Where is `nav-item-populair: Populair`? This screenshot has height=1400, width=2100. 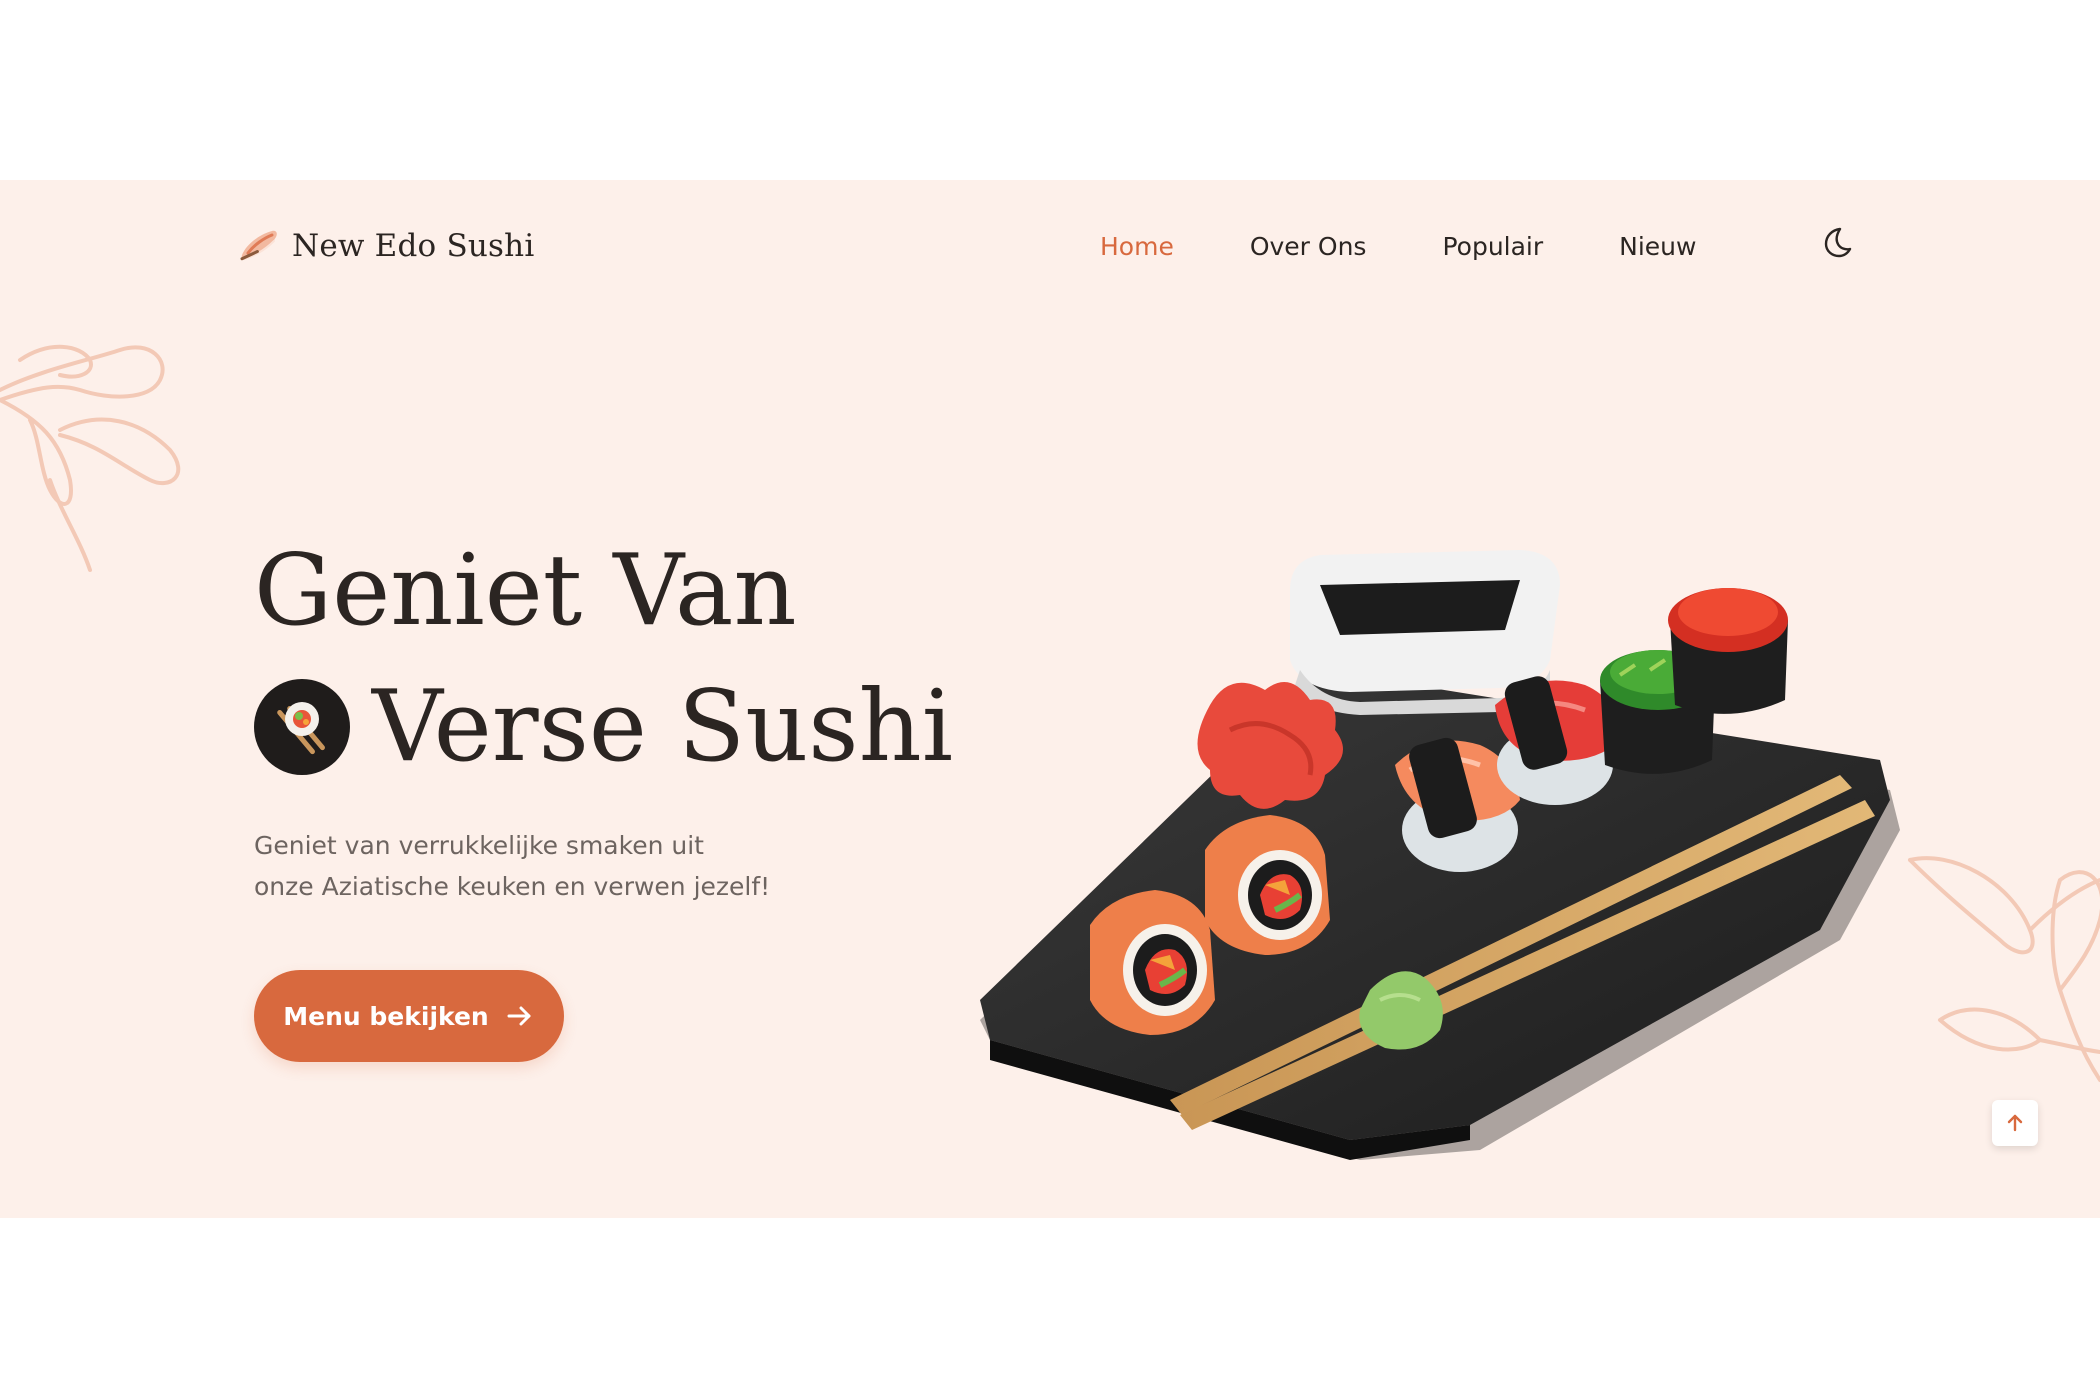
nav-item-populair: Populair is located at coordinates (1492, 246).